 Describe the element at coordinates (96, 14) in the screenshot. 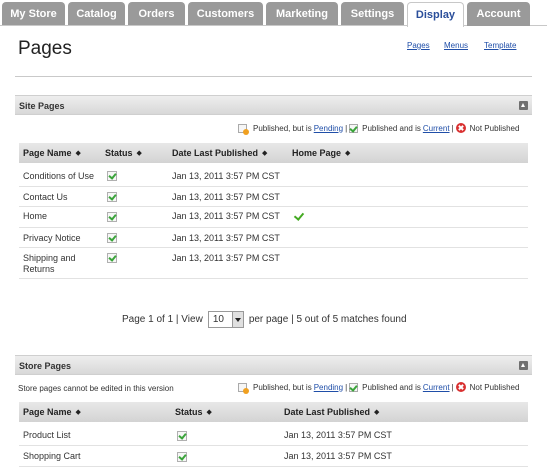

I see `tab-catalog: Catalog` at that location.